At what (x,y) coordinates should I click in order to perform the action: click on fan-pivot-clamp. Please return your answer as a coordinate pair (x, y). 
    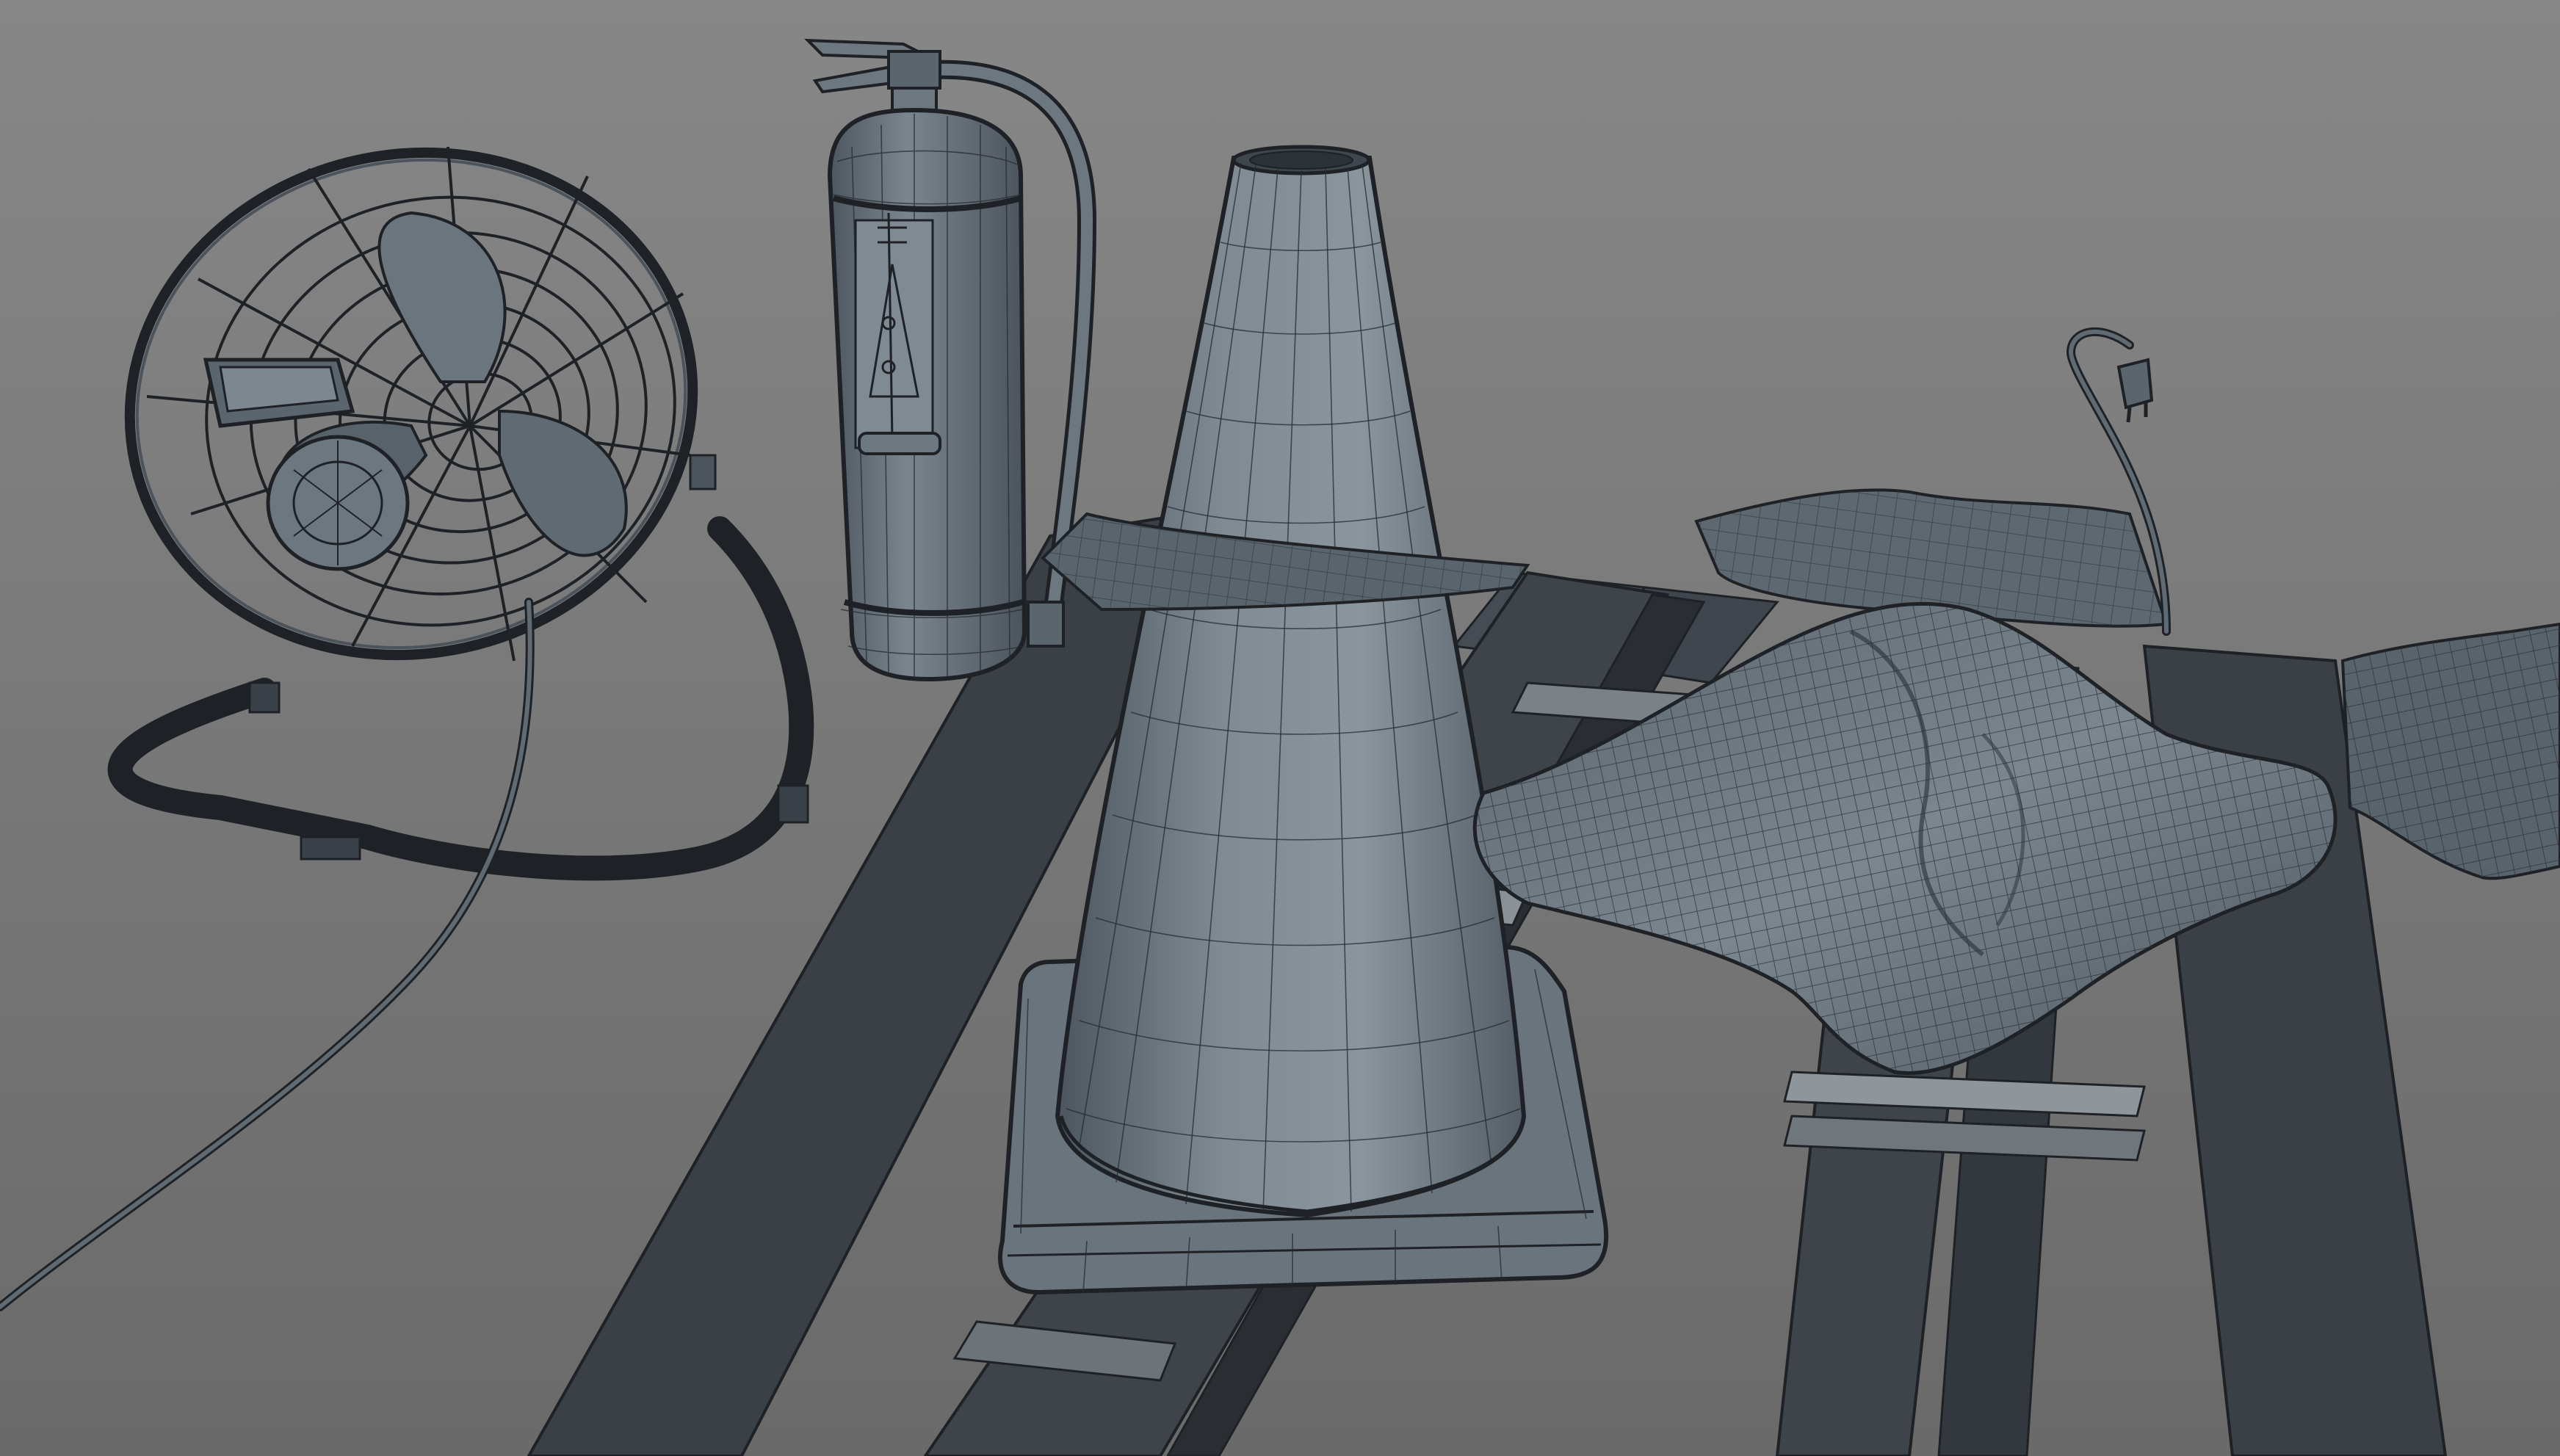
    Looking at the image, I should click on (703, 472).